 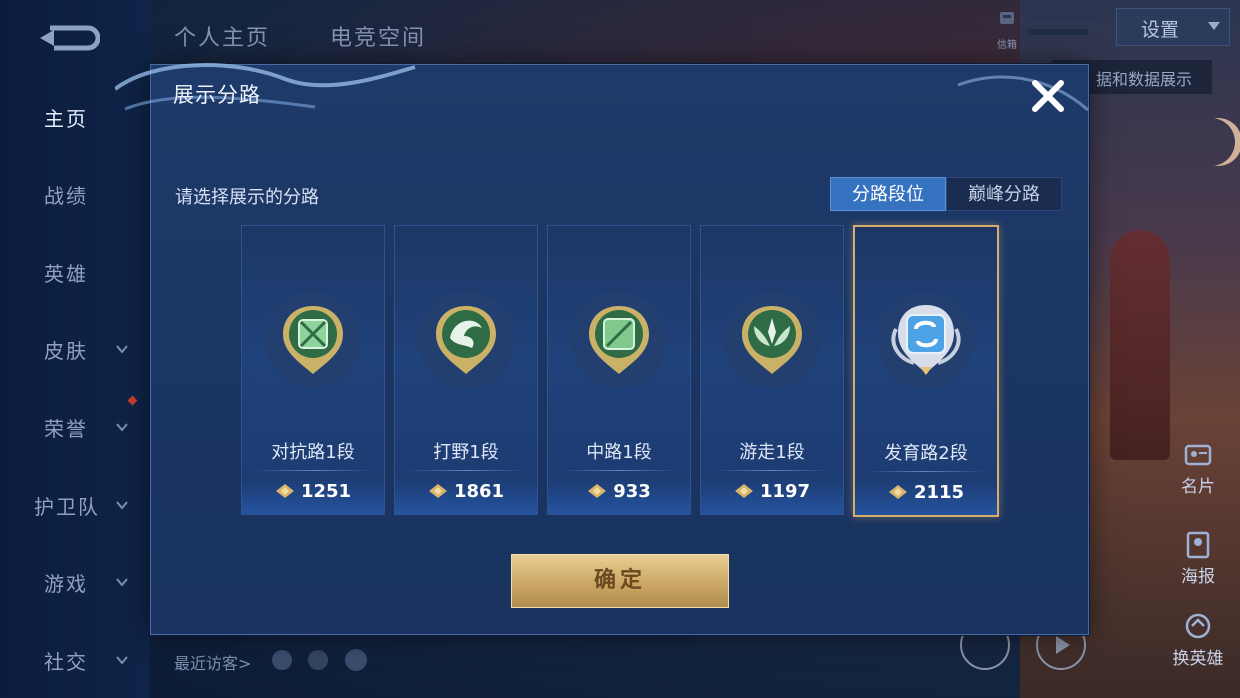 What do you see at coordinates (66, 661) in the screenshot?
I see `sidebar-item-label: 社交` at bounding box center [66, 661].